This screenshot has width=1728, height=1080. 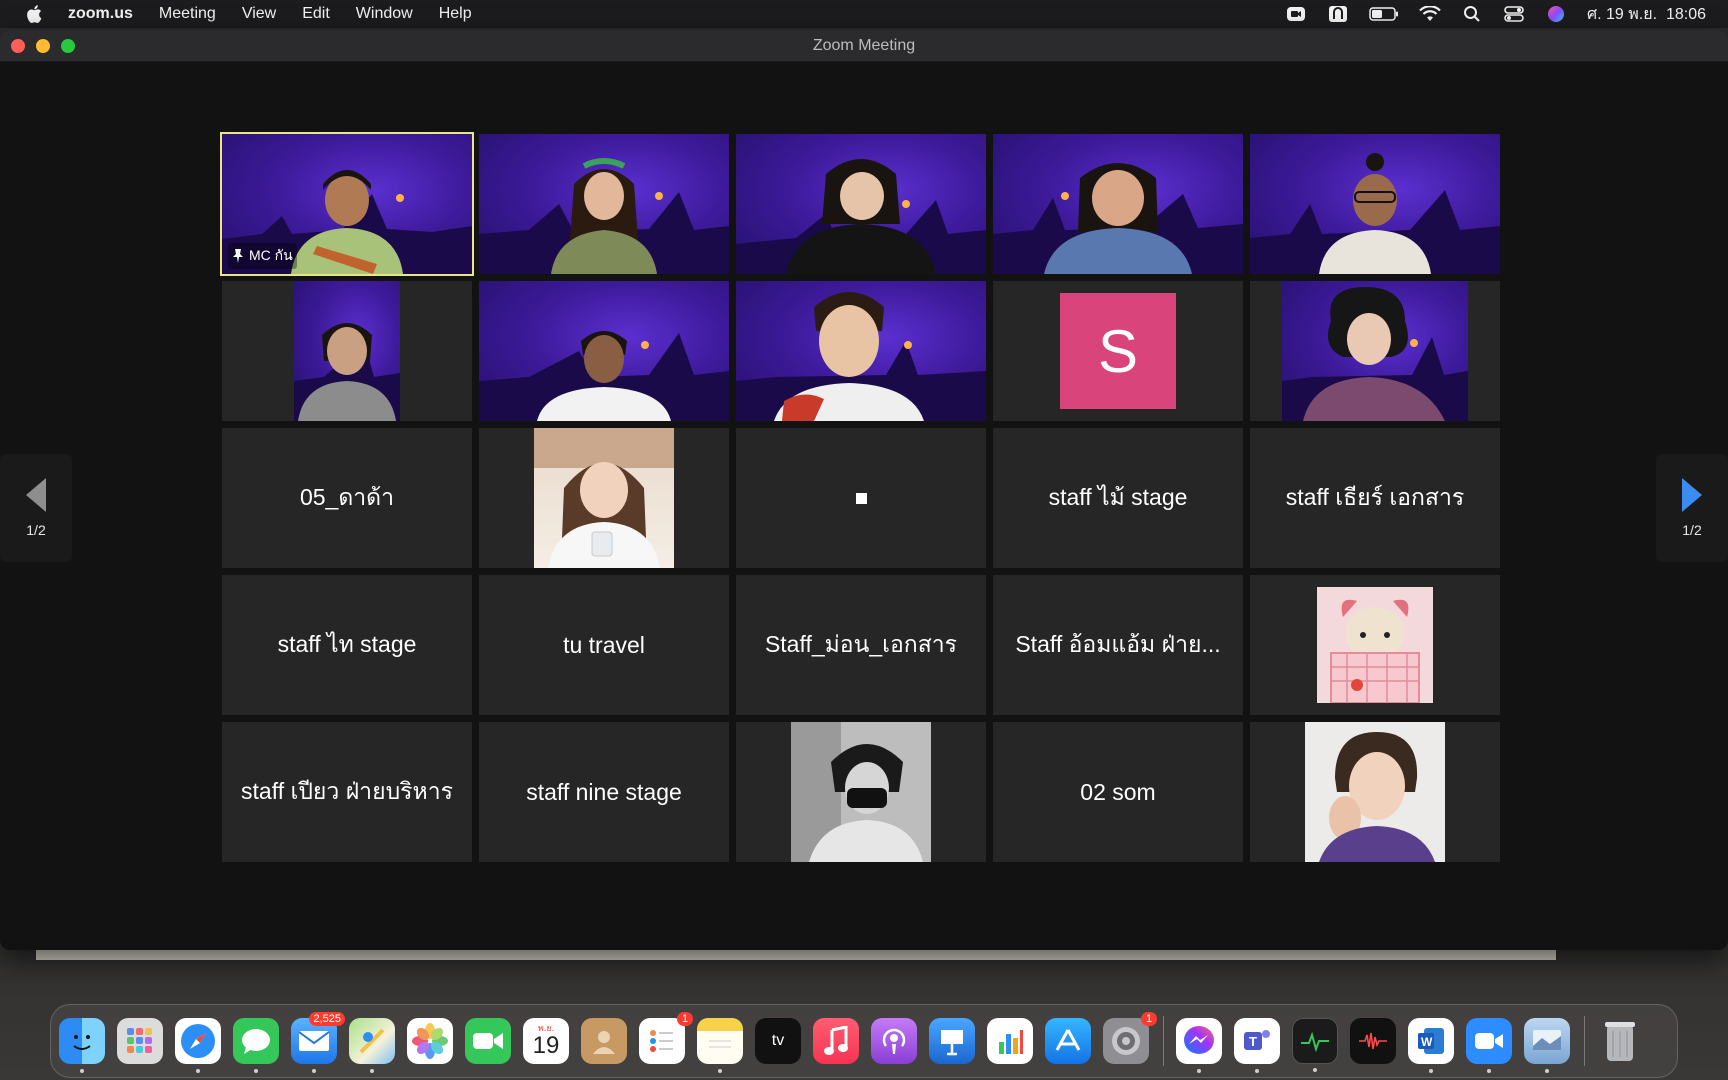 I want to click on calendar-icon: พ.ย. 19, so click(x=546, y=1041).